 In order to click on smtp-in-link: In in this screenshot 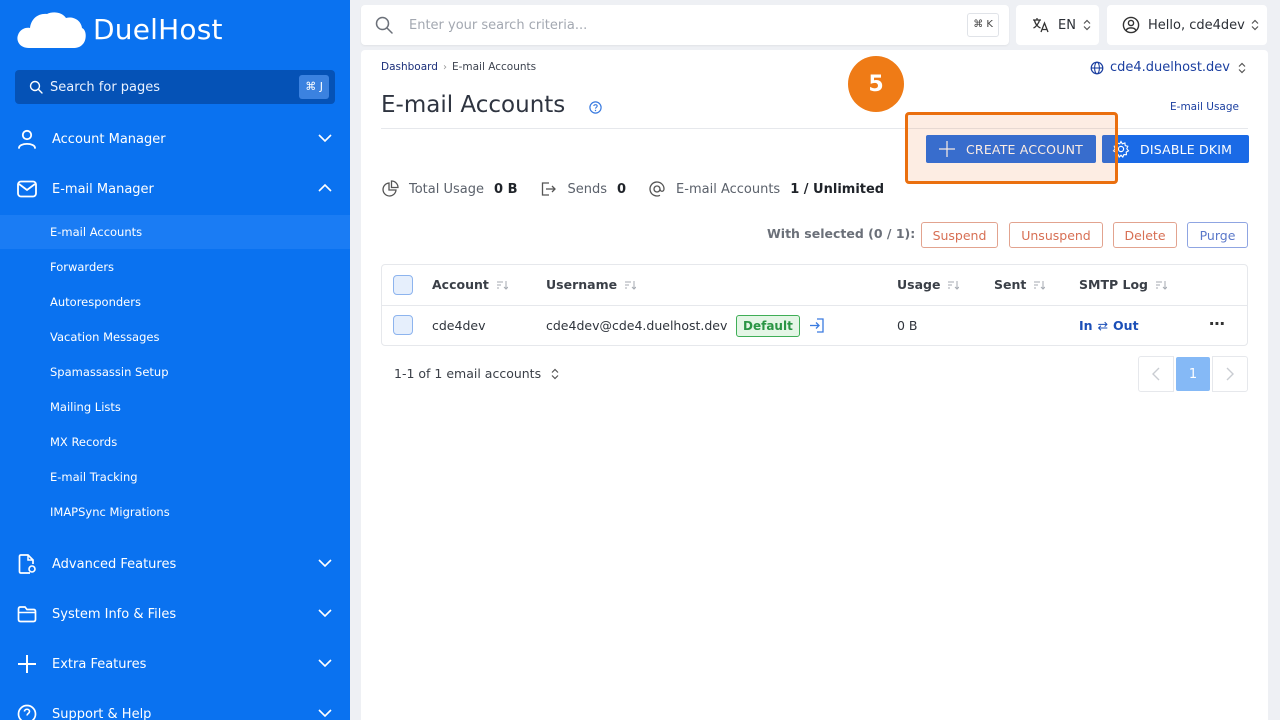, I will do `click(1086, 325)`.